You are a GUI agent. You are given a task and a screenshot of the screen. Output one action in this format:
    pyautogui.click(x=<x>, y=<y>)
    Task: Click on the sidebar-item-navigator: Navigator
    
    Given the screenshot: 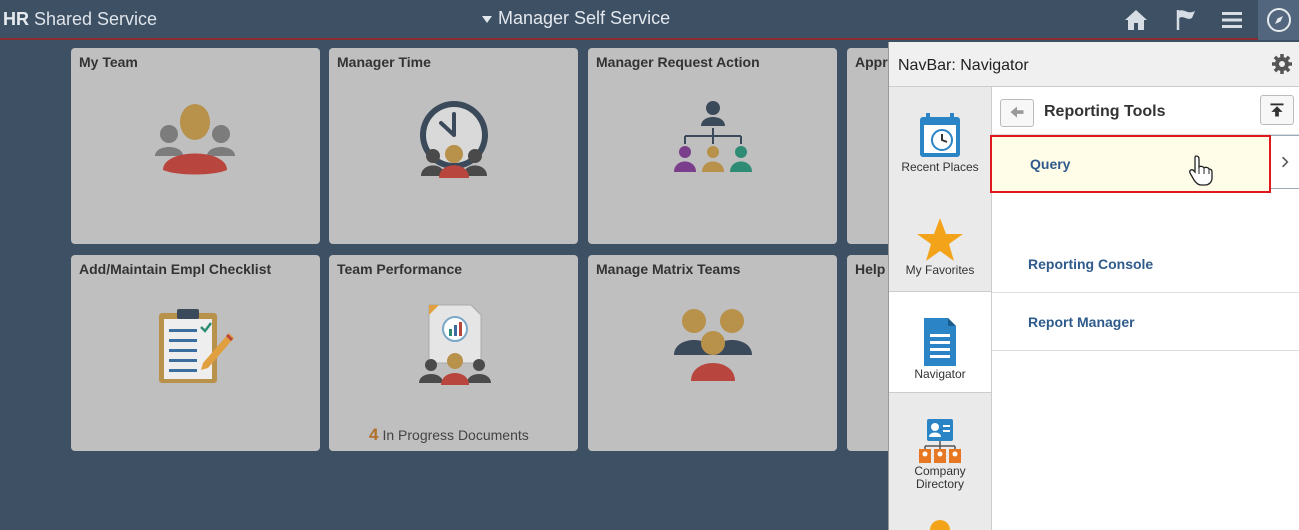 What is the action you would take?
    pyautogui.click(x=940, y=342)
    